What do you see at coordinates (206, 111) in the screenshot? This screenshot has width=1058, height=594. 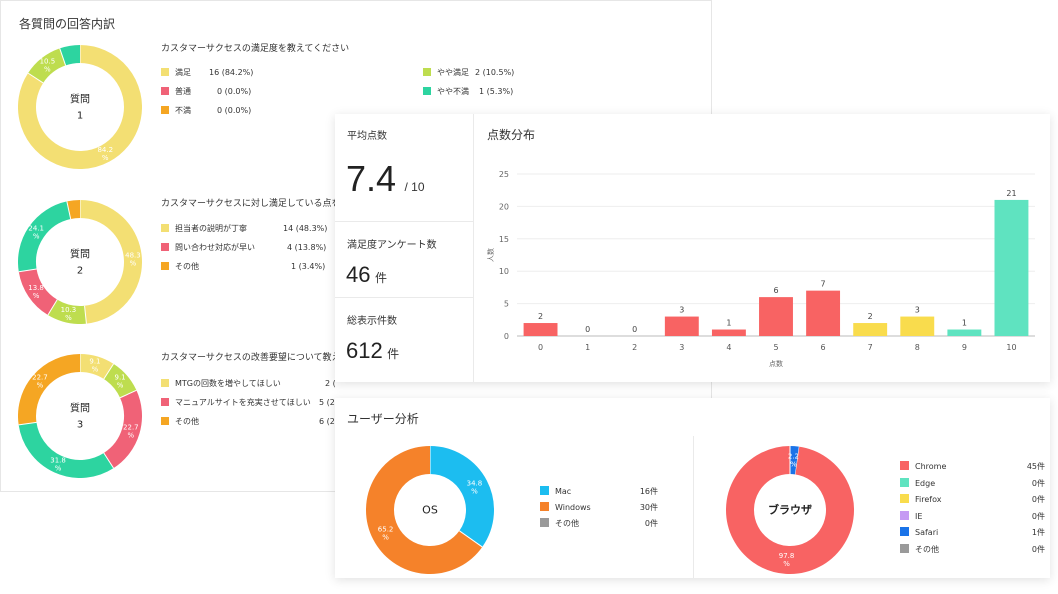 I see `legend-item: 不満 0 (0.0%)` at bounding box center [206, 111].